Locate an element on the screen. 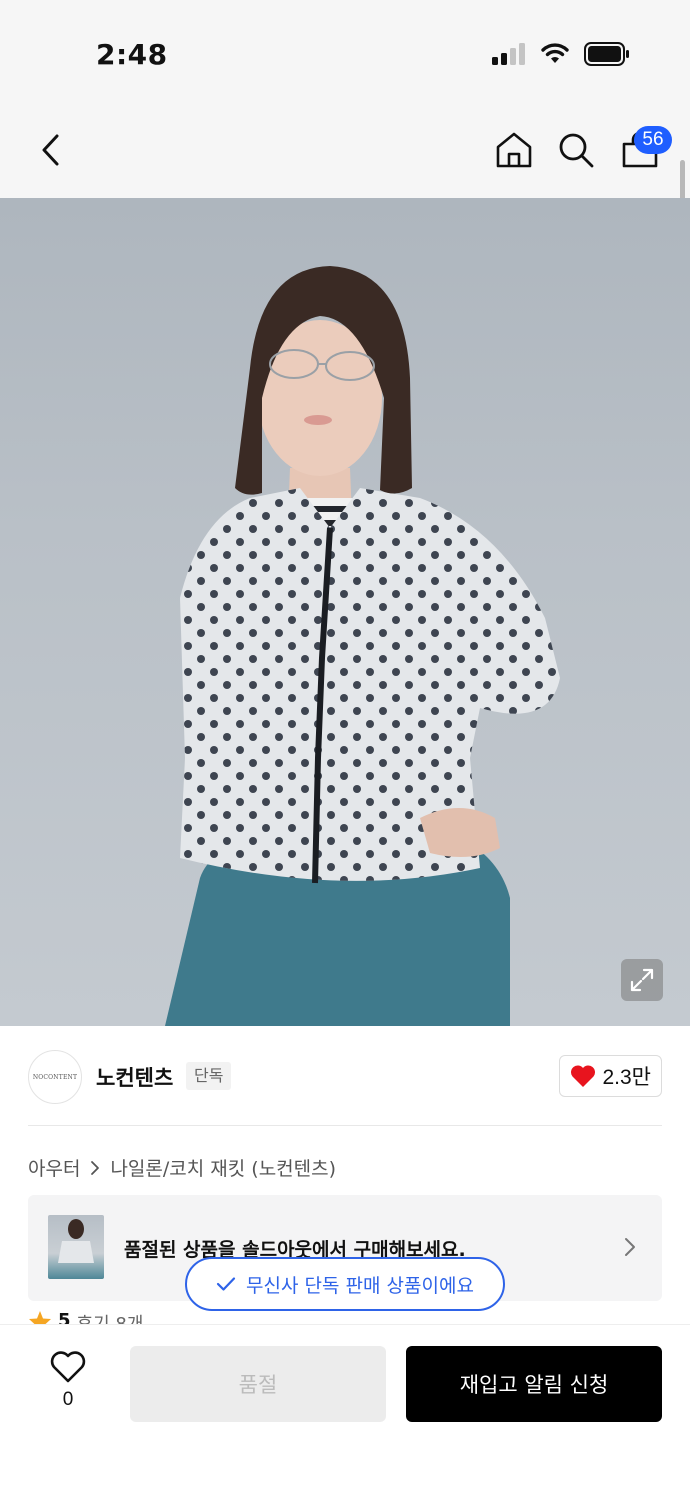 Image resolution: width=690 pixels, height=1500 pixels. expand-image-button is located at coordinates (642, 980).